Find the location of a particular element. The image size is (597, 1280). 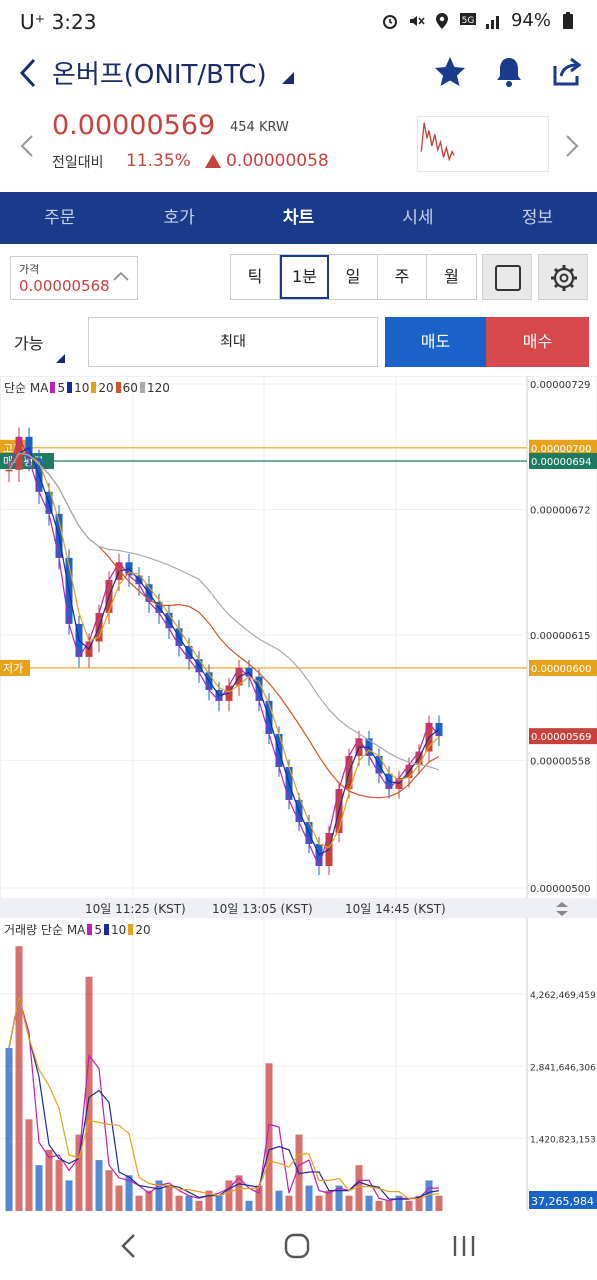

price-input: 가격 0.00000568 is located at coordinates (74, 278).